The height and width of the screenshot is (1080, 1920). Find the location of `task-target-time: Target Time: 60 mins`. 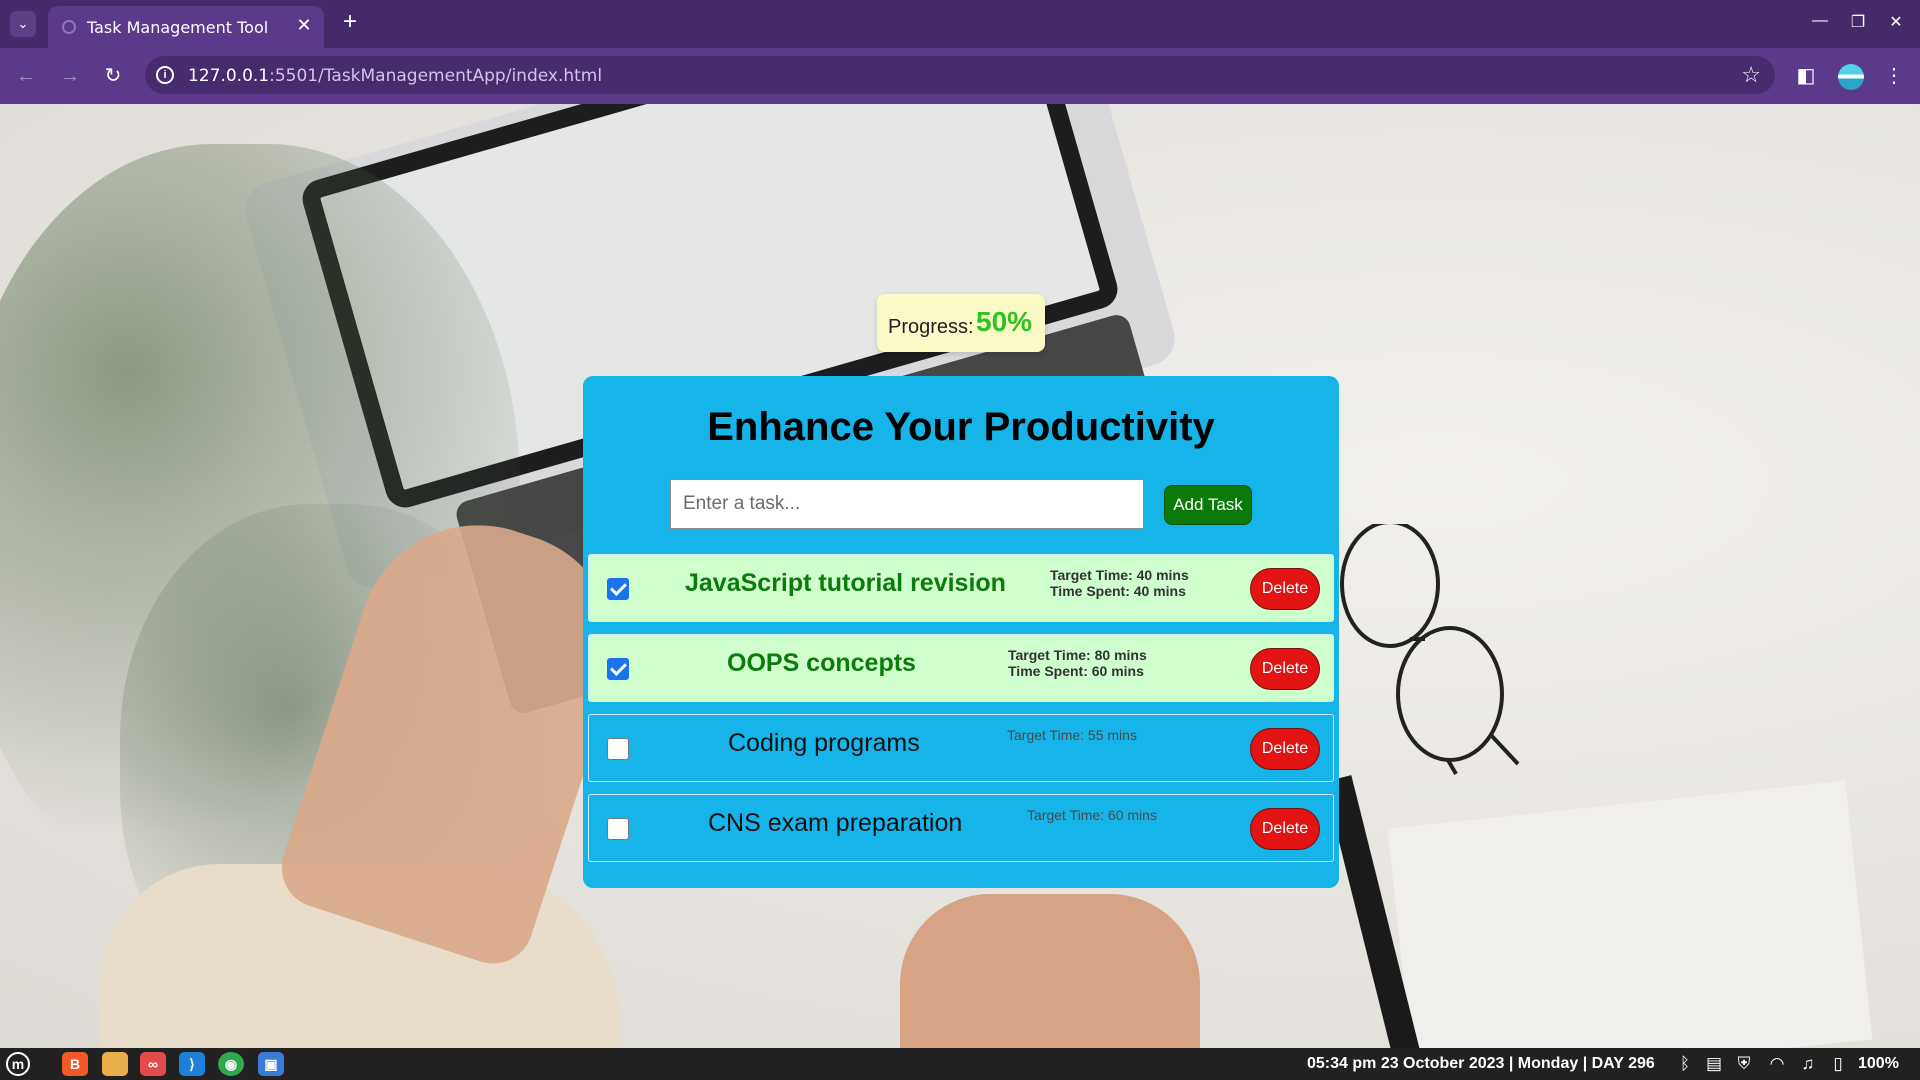

task-target-time: Target Time: 60 mins is located at coordinates (1092, 815).